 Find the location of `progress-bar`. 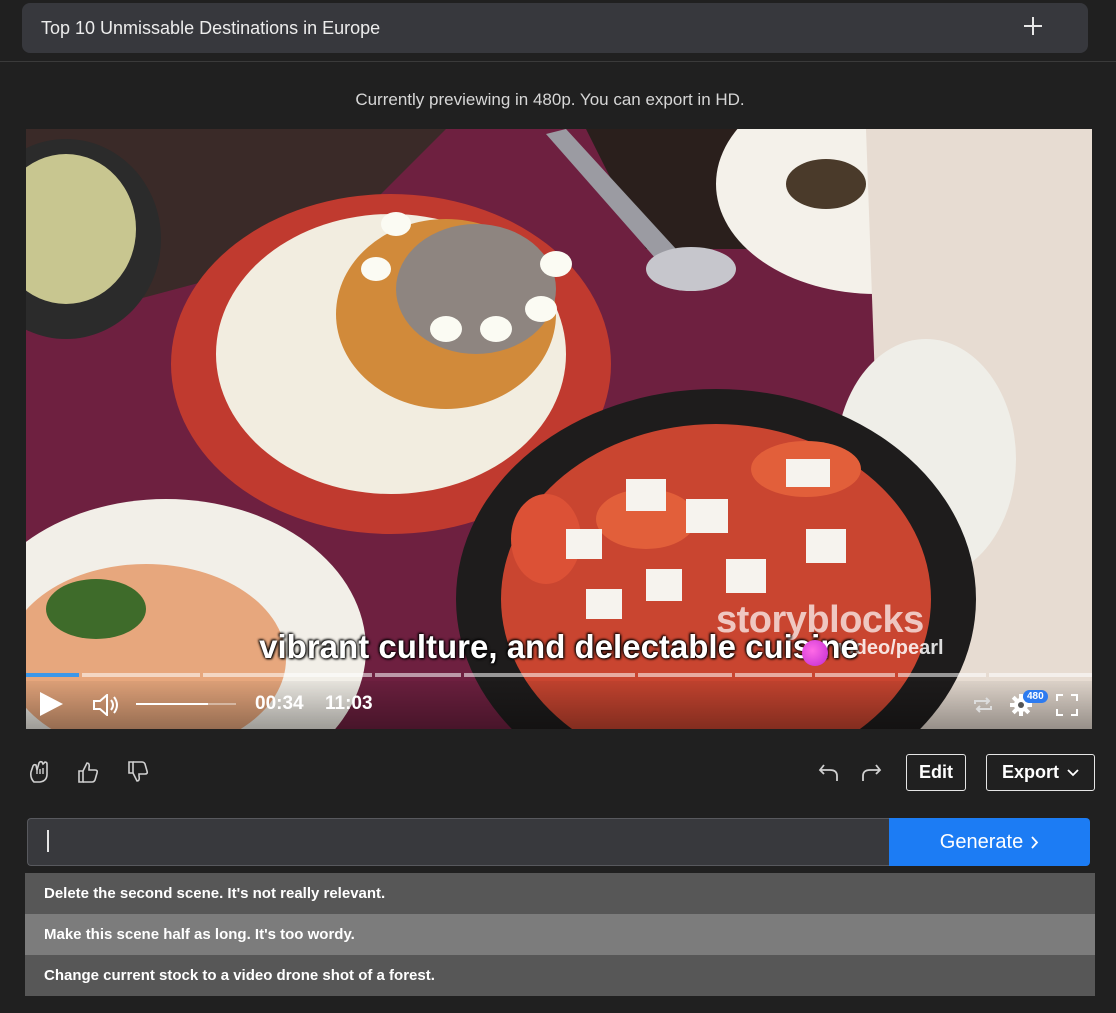

progress-bar is located at coordinates (559, 675).